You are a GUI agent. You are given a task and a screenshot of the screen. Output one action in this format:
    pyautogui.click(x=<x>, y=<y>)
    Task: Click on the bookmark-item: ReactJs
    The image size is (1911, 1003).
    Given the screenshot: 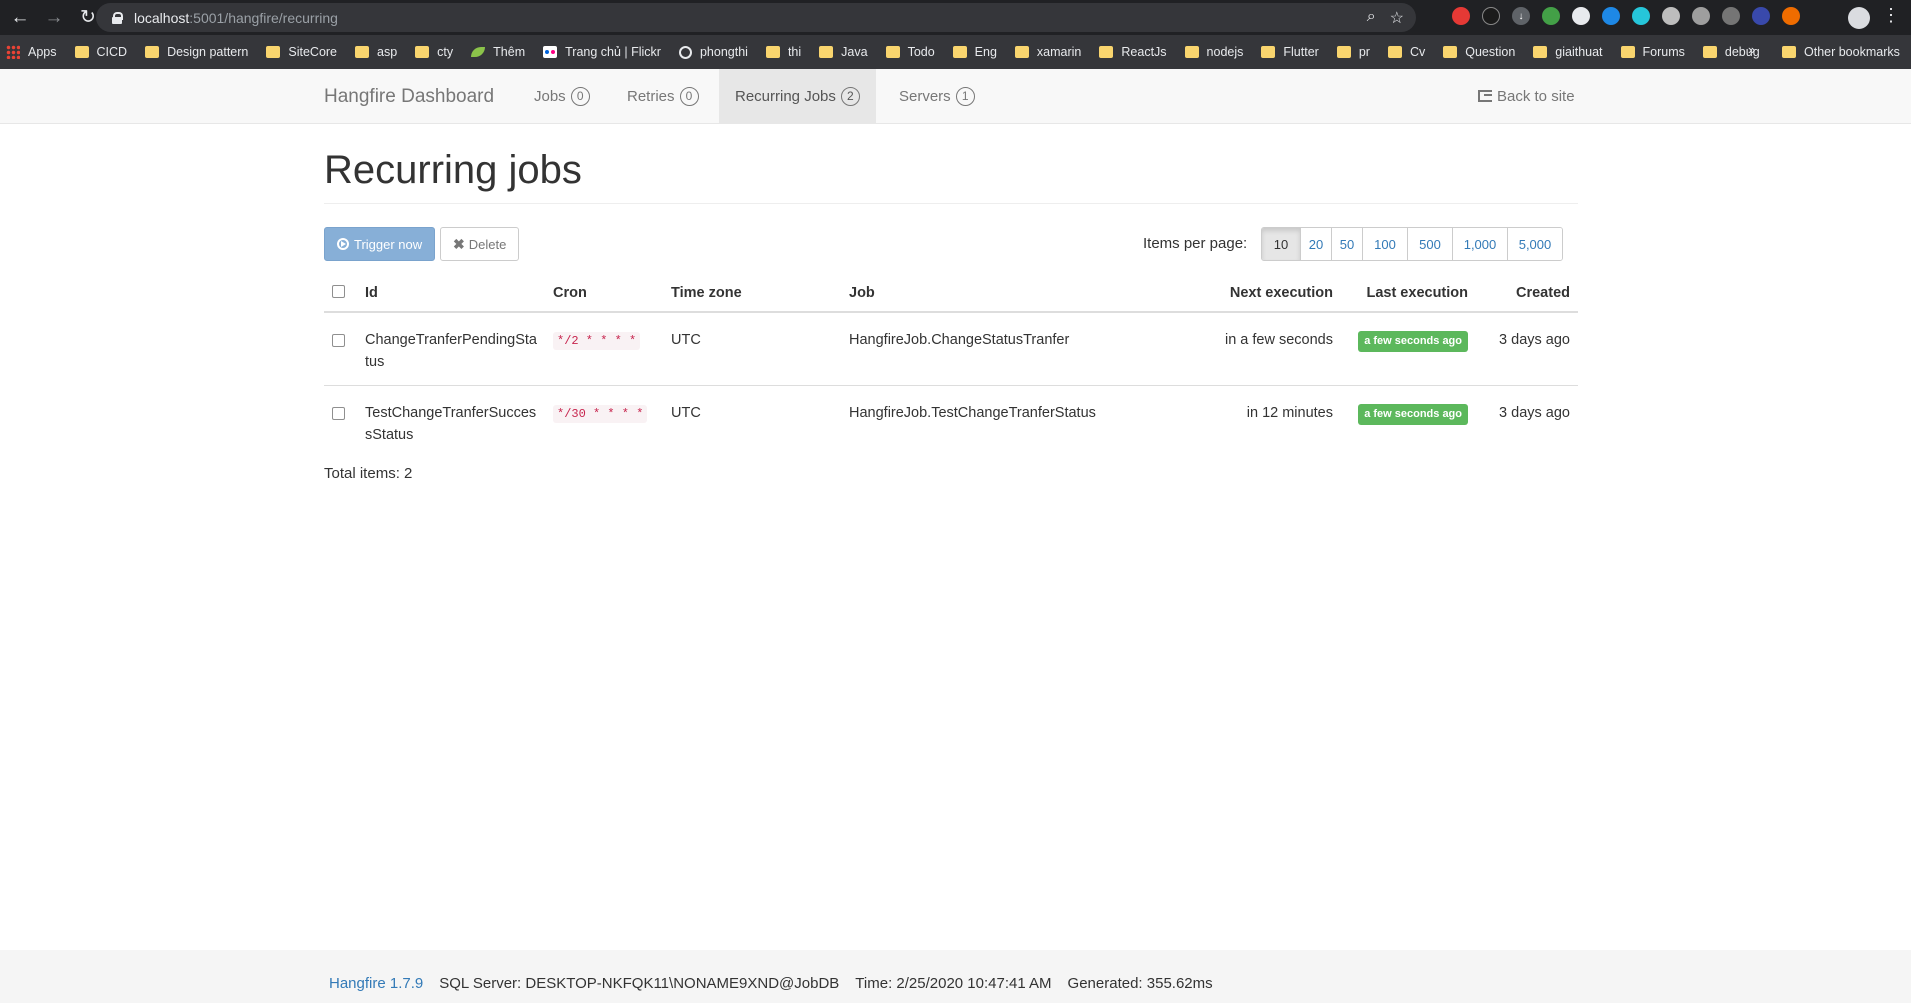 What is the action you would take?
    pyautogui.click(x=1133, y=52)
    